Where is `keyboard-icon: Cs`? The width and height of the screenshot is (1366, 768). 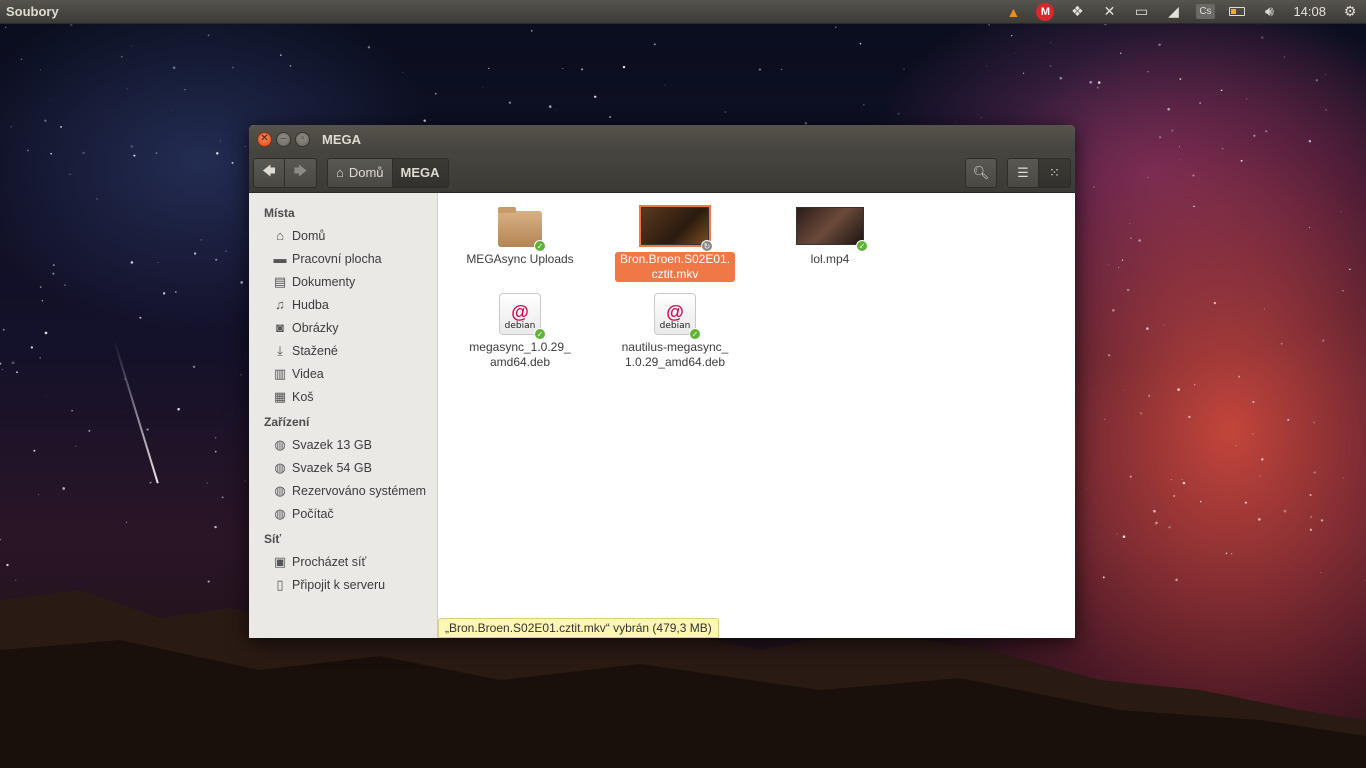
keyboard-icon: Cs is located at coordinates (1205, 12).